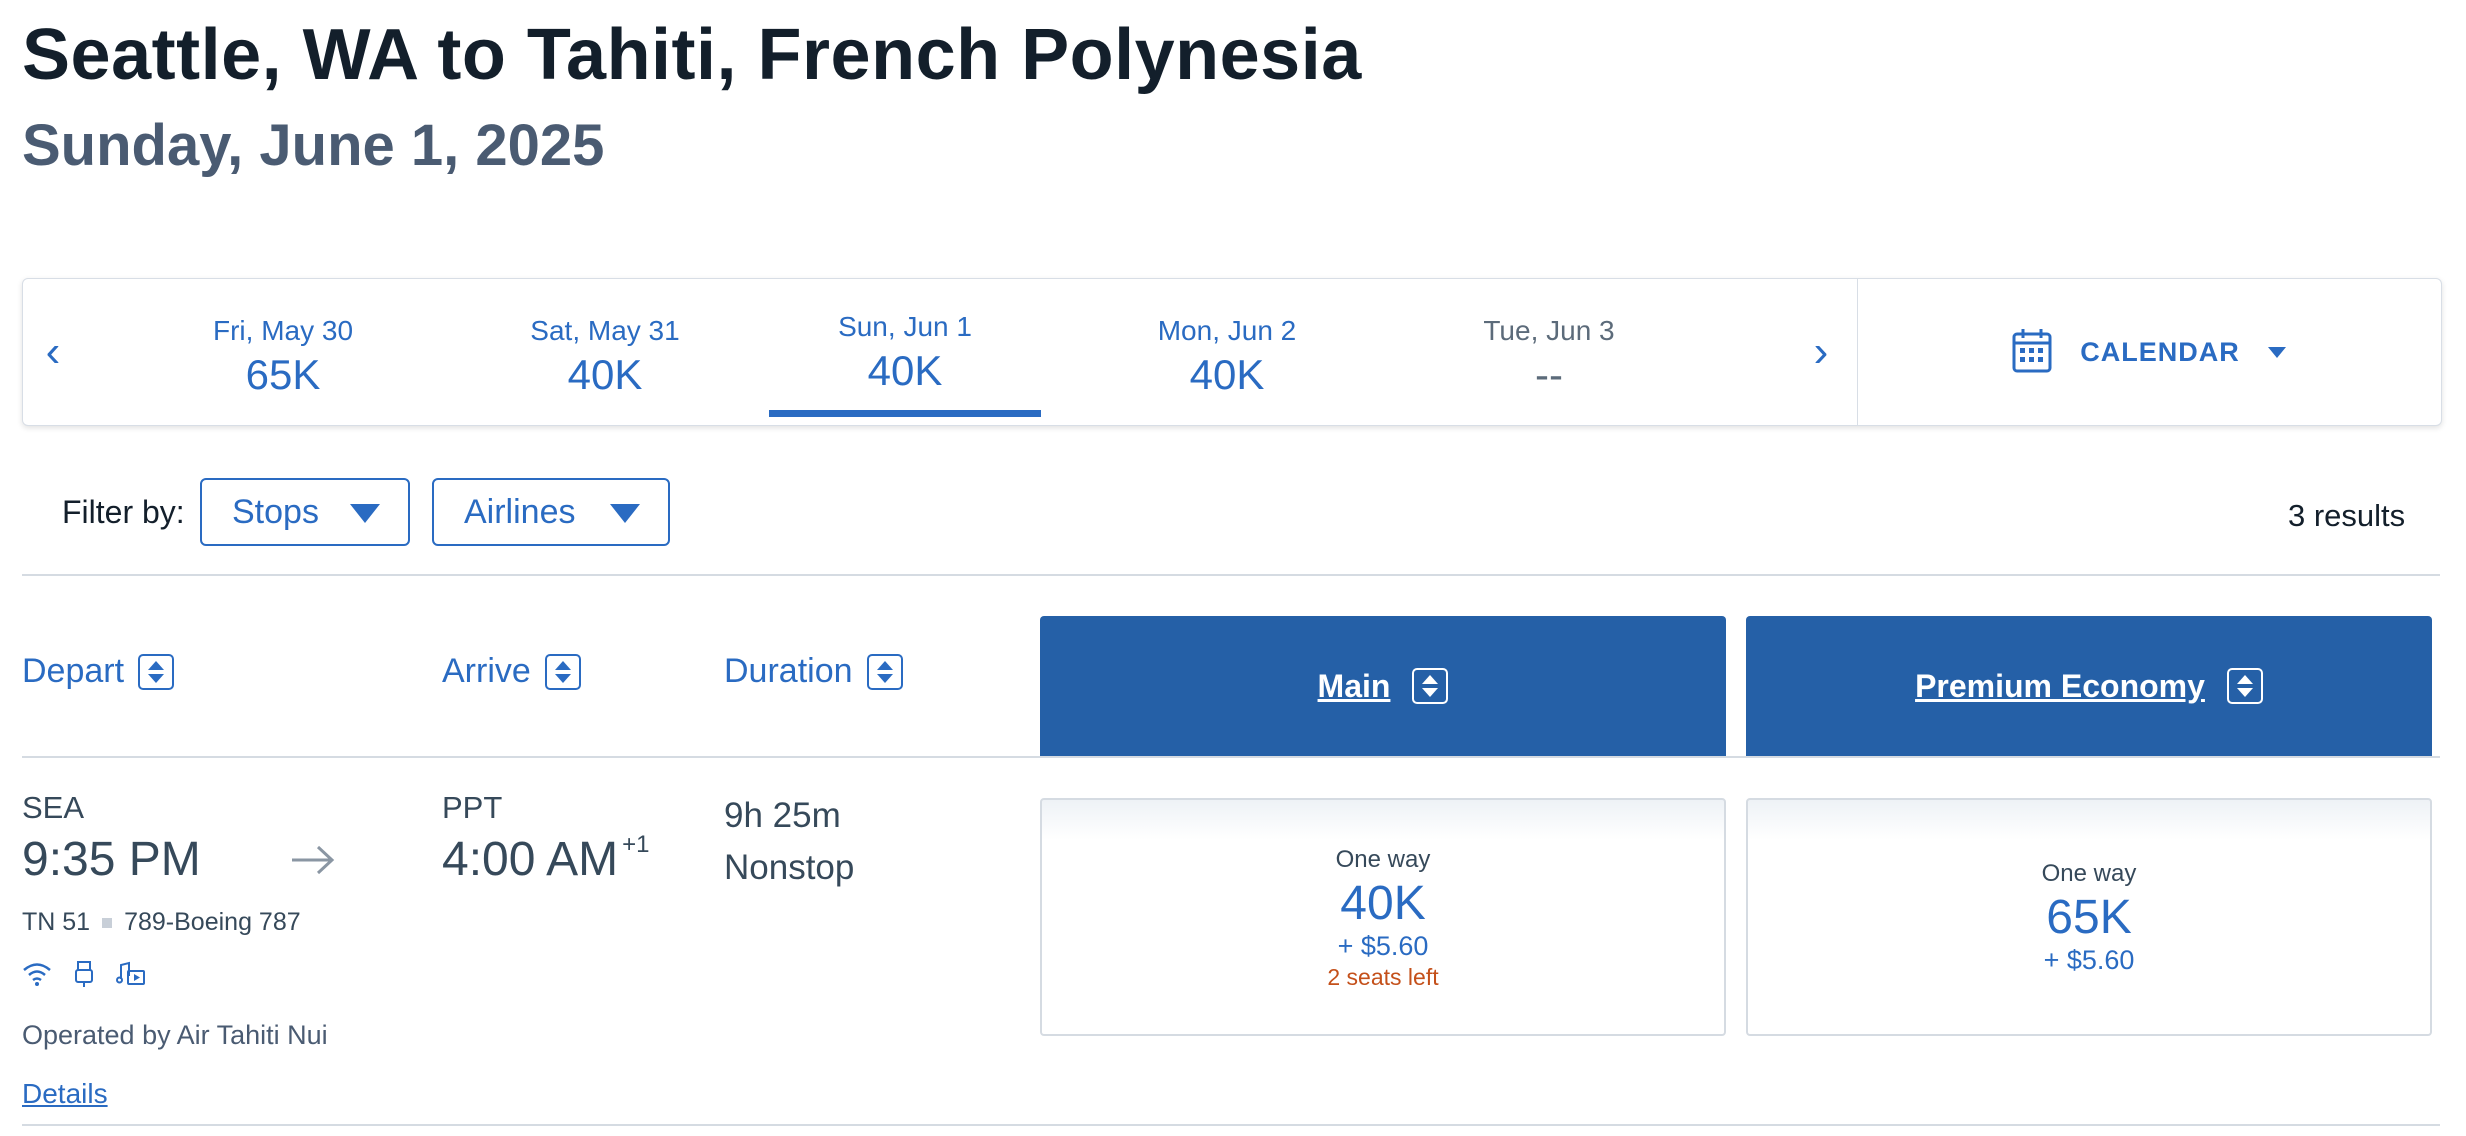 Image resolution: width=2466 pixels, height=1136 pixels. I want to click on sort-depart-button: Depart, so click(98, 671).